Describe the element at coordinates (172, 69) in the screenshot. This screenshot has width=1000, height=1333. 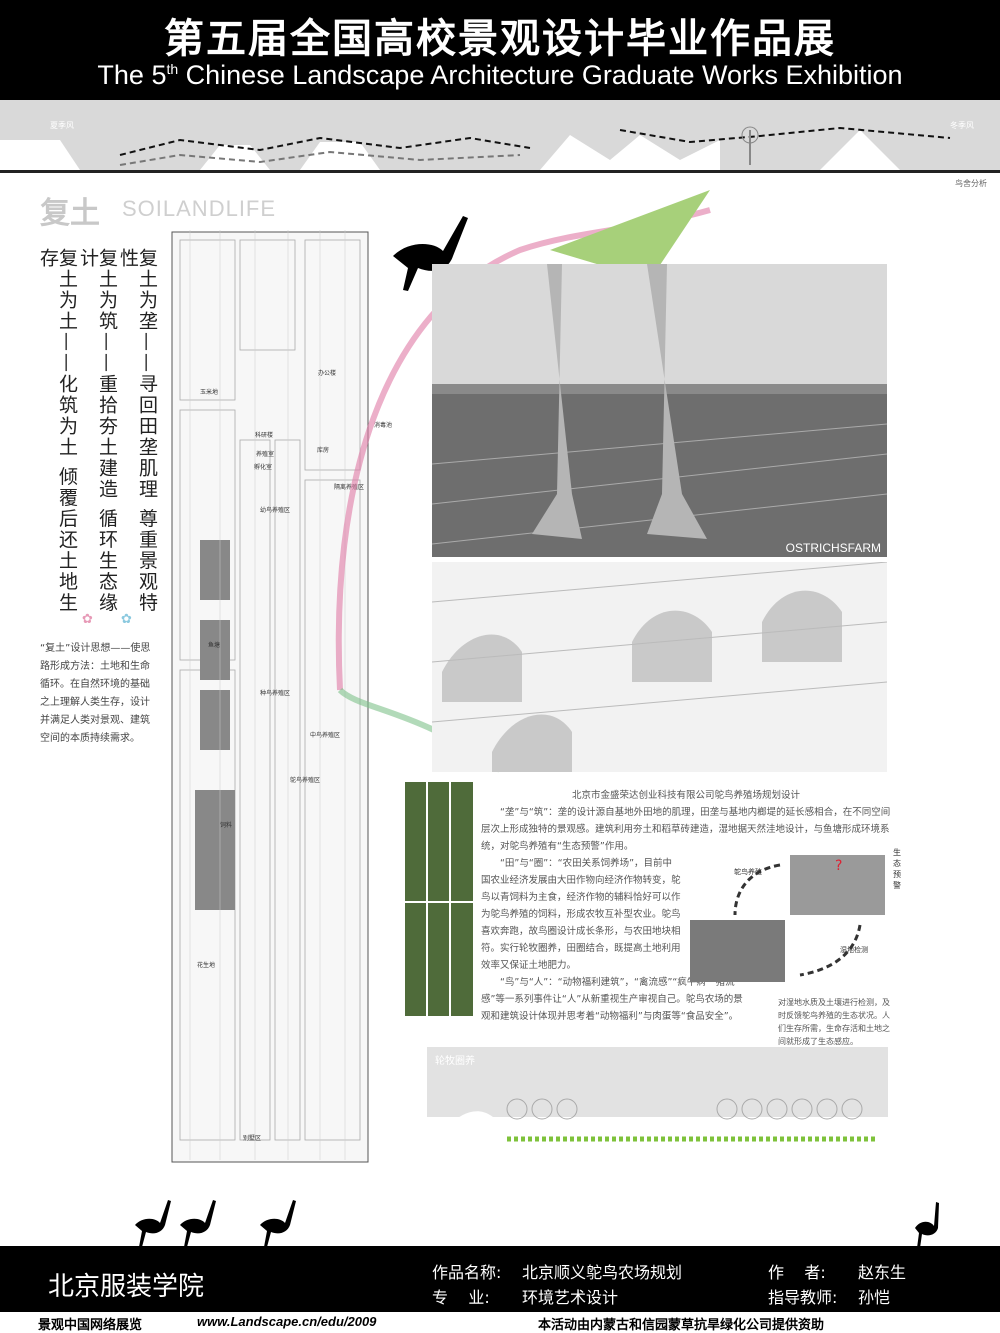
I see `title-en-superscript: th` at that location.